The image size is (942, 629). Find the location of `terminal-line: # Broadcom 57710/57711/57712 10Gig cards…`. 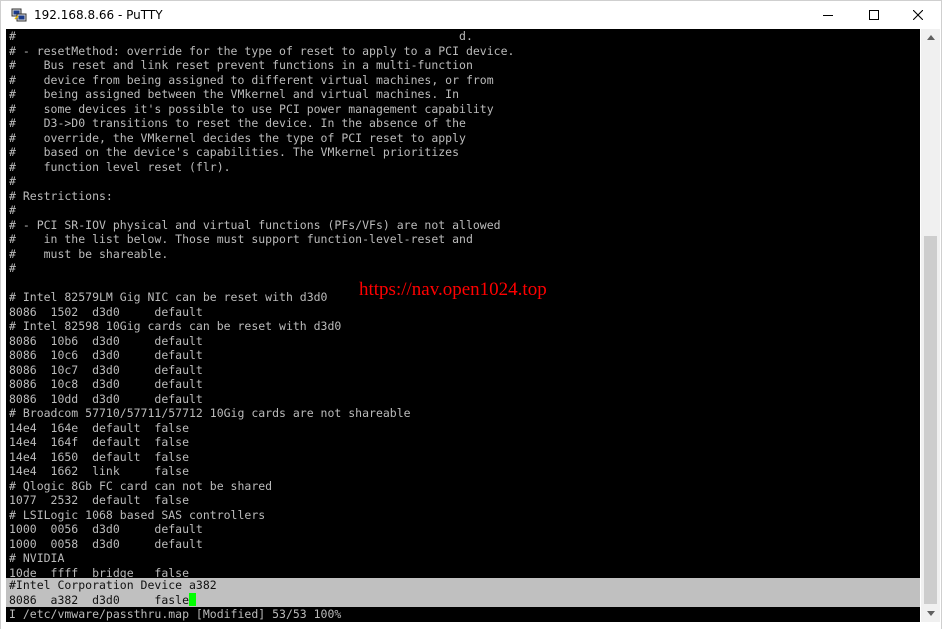

terminal-line: # Broadcom 57710/57711/57712 10Gig cards… is located at coordinates (210, 413).